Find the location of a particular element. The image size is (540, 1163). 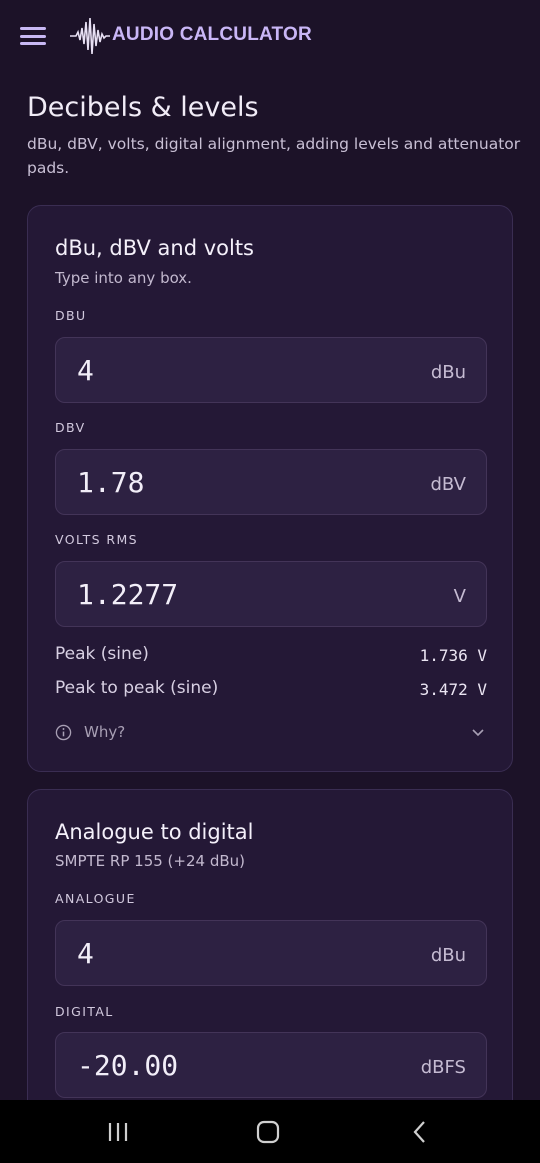

peak-sine-value: 1.736 V is located at coordinates (453, 655).